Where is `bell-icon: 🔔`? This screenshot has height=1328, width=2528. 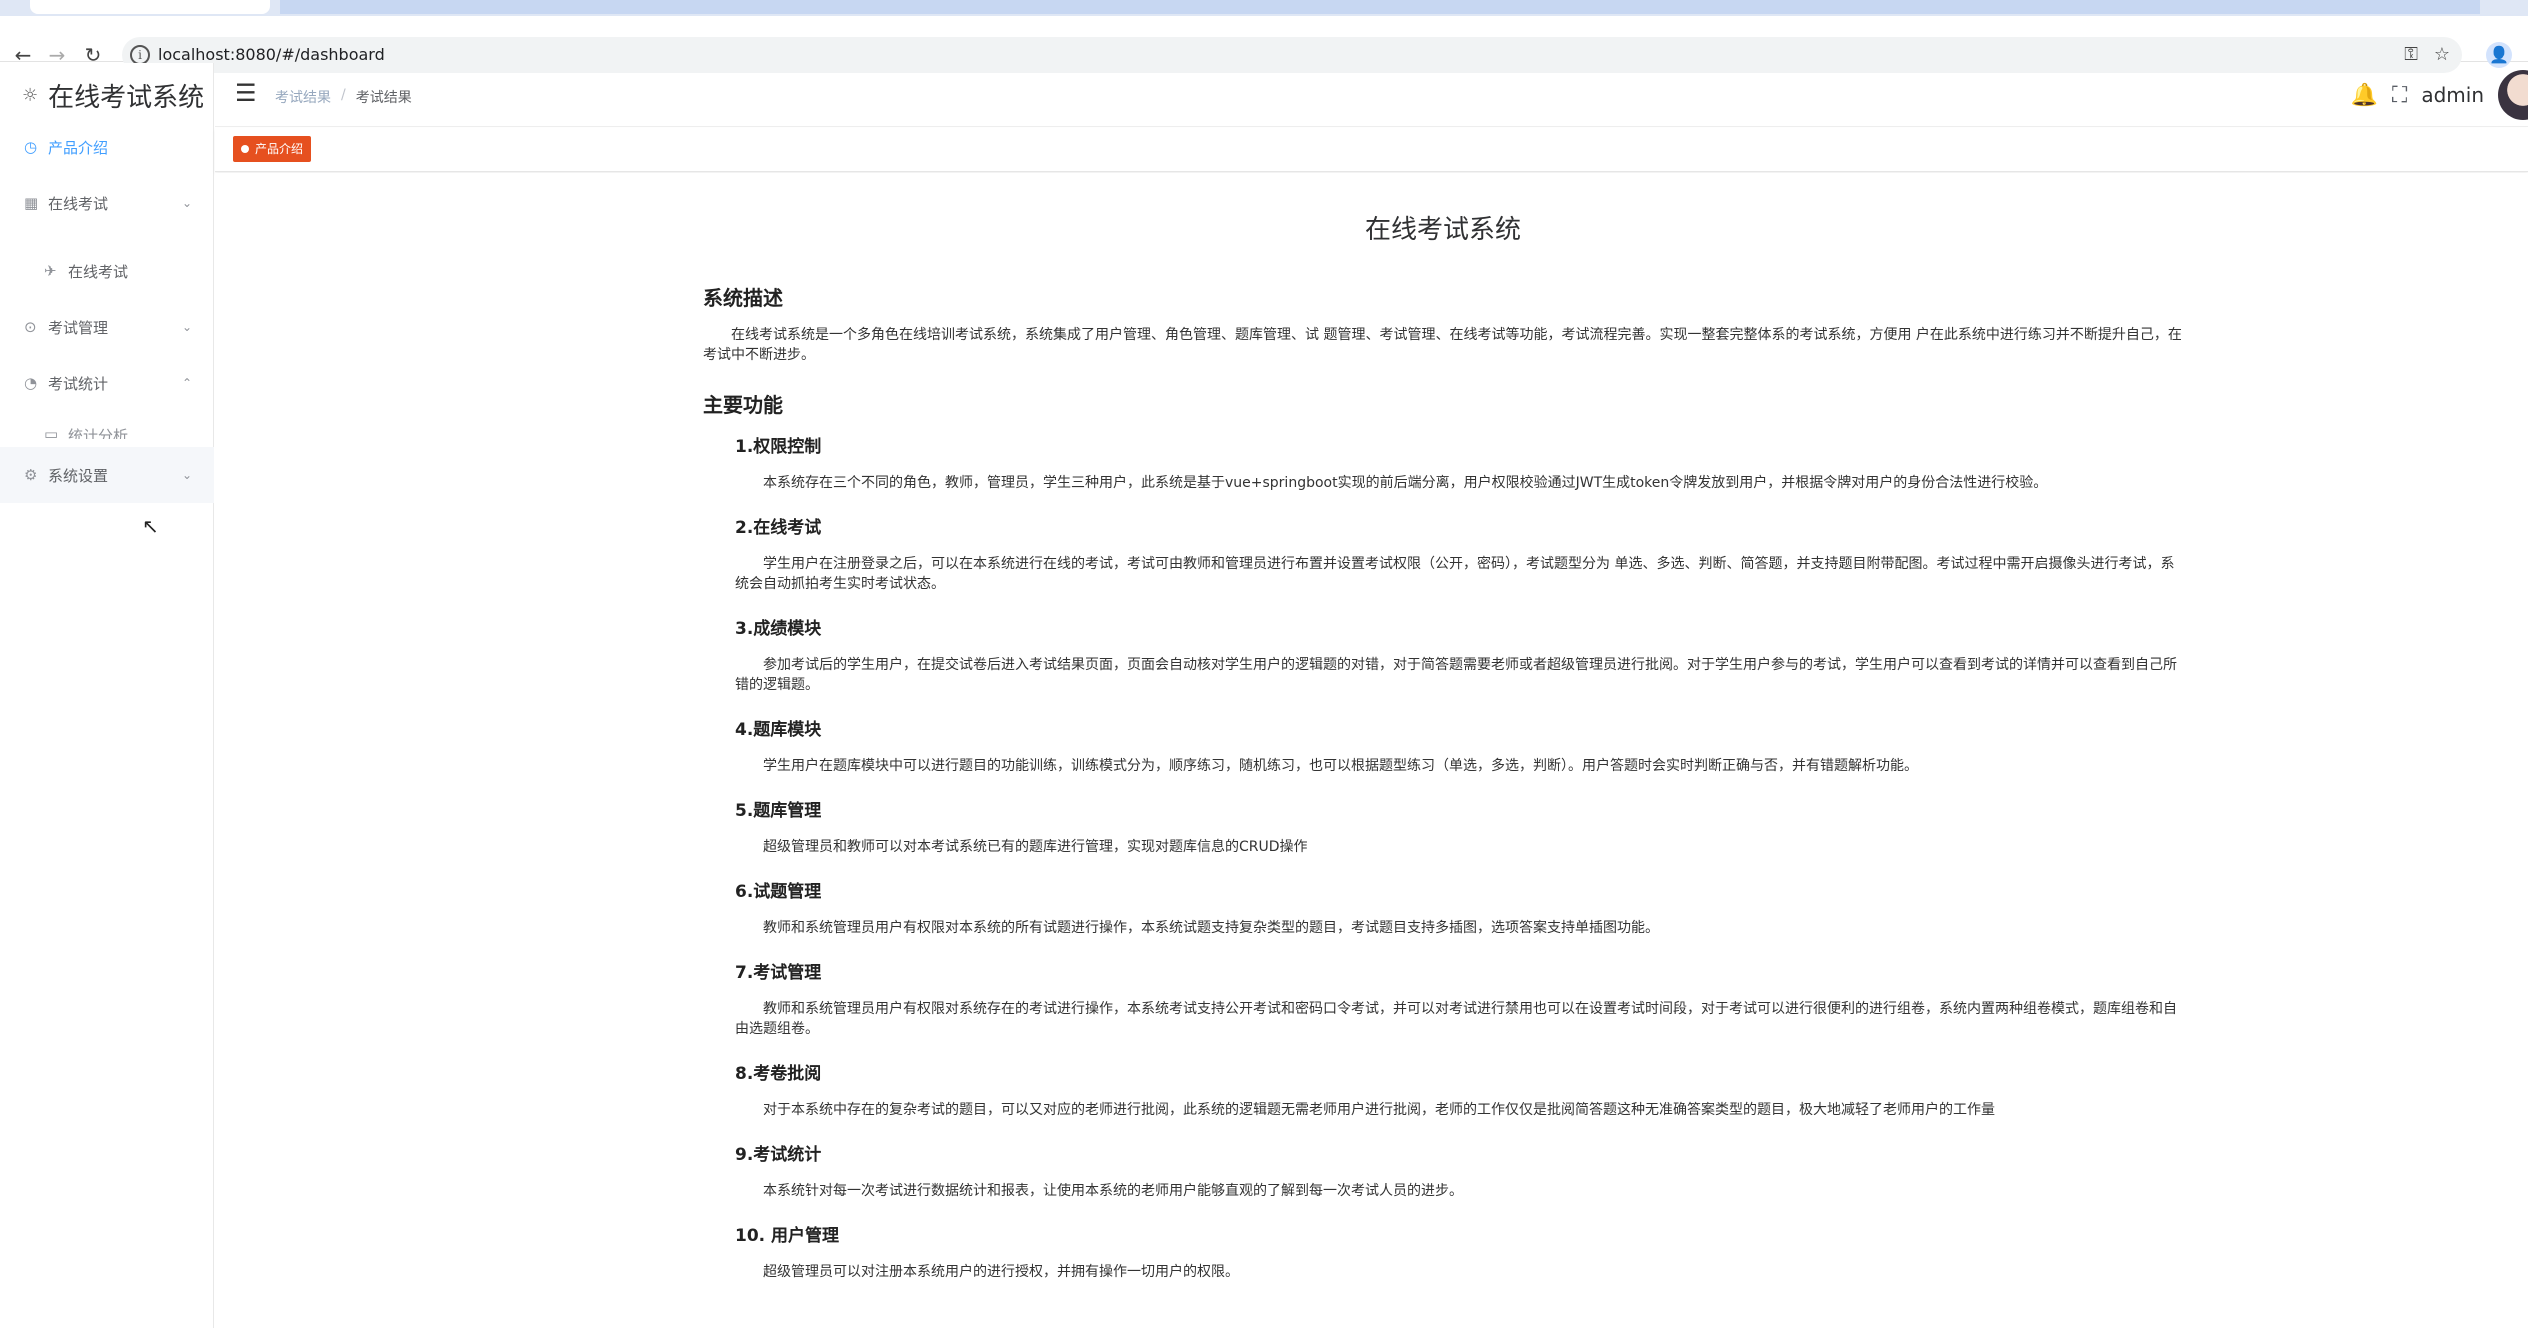
bell-icon: 🔔 is located at coordinates (2364, 95).